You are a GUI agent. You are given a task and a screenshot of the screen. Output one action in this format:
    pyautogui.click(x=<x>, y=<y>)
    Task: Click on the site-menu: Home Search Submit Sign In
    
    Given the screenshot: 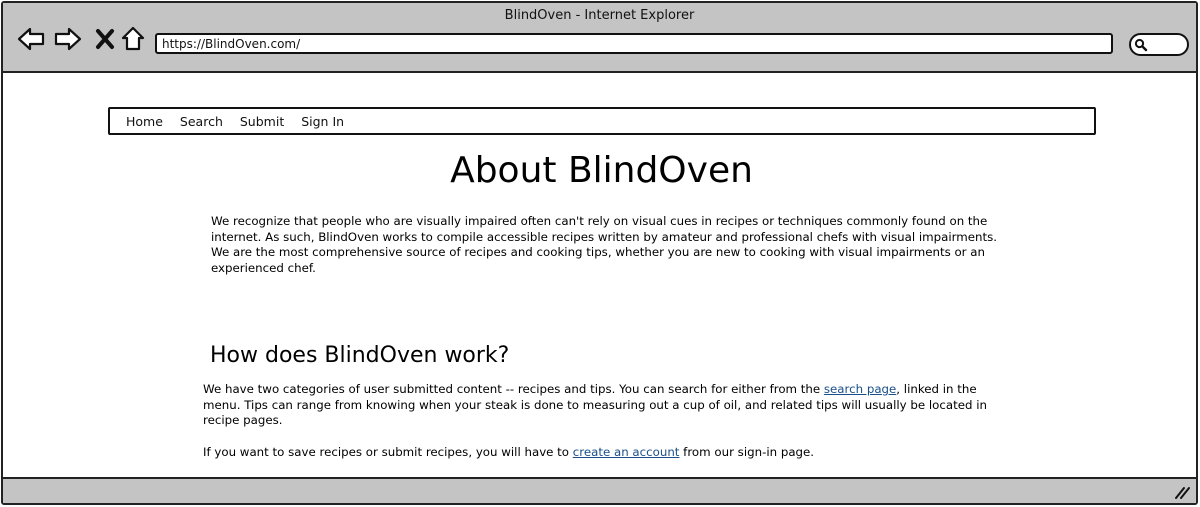 What is the action you would take?
    pyautogui.click(x=602, y=121)
    